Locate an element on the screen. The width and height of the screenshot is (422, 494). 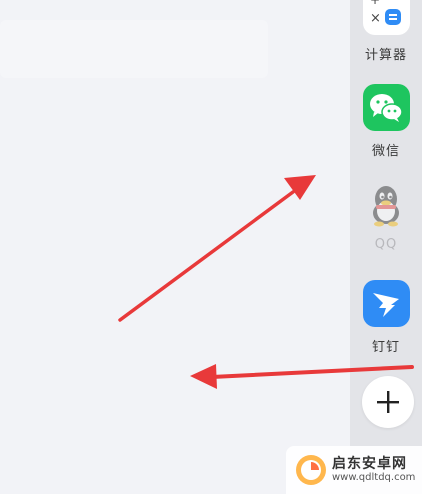
site-watermark: 启东安卓网 www.qdltdq.com is located at coordinates (354, 470).